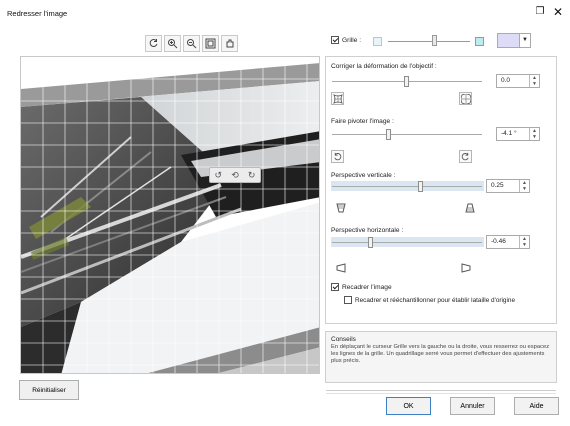 The height and width of the screenshot is (426, 570). I want to click on horizontal-slider-thumb, so click(370, 242).